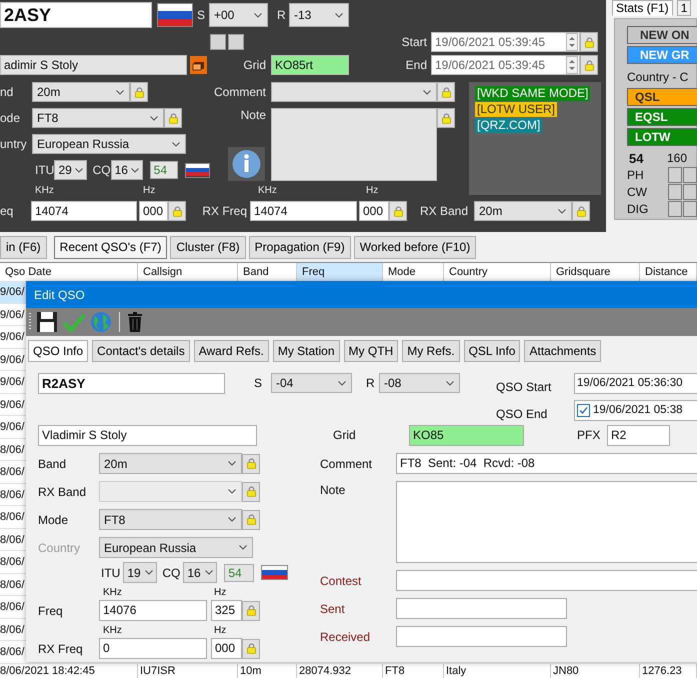  Describe the element at coordinates (238, 15) in the screenshot. I see `dropdown: +00` at that location.